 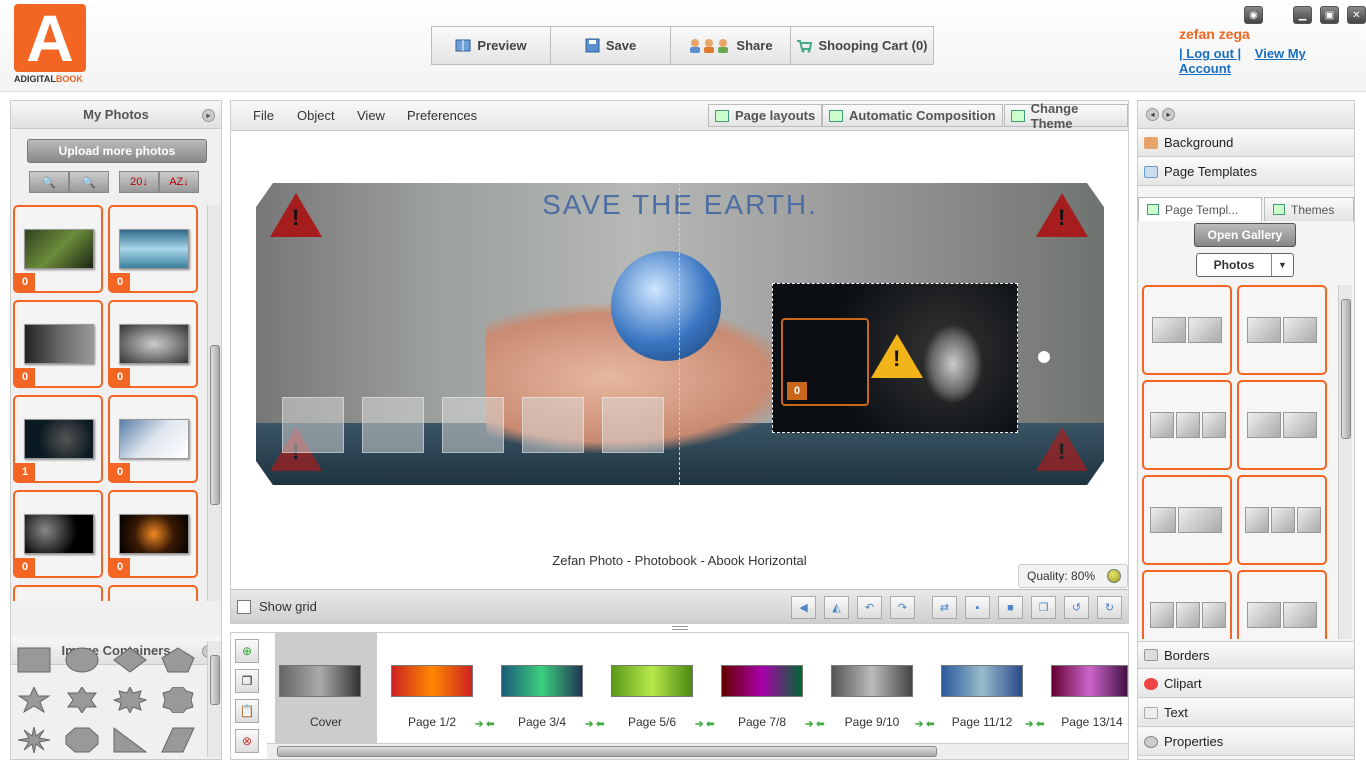 What do you see at coordinates (1076, 607) in the screenshot?
I see `undo-icon: ↺` at bounding box center [1076, 607].